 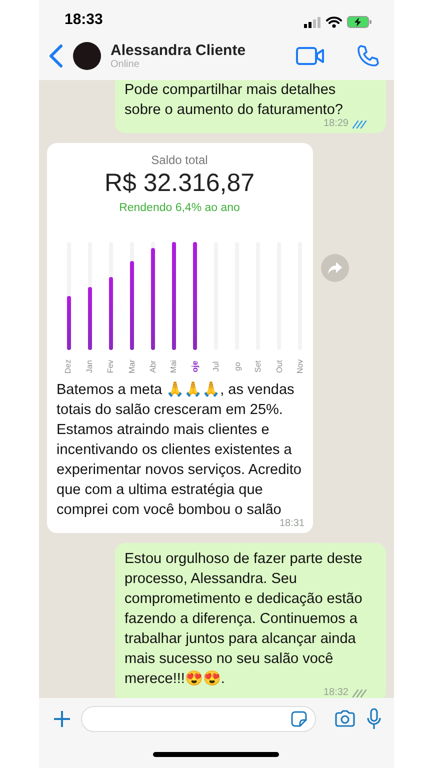 What do you see at coordinates (89, 366) in the screenshot?
I see `month-label: Jan` at bounding box center [89, 366].